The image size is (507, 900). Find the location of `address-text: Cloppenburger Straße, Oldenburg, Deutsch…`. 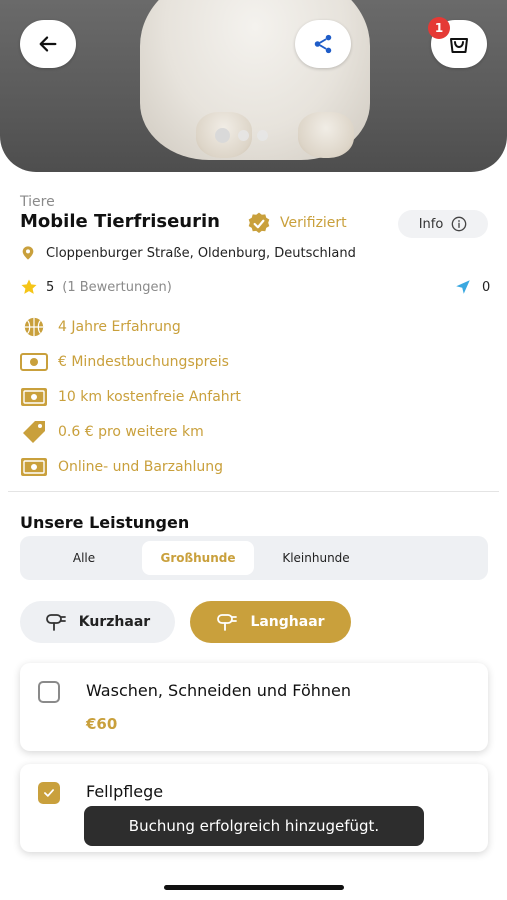

address-text: Cloppenburger Straße, Oldenburg, Deutsch… is located at coordinates (201, 253).